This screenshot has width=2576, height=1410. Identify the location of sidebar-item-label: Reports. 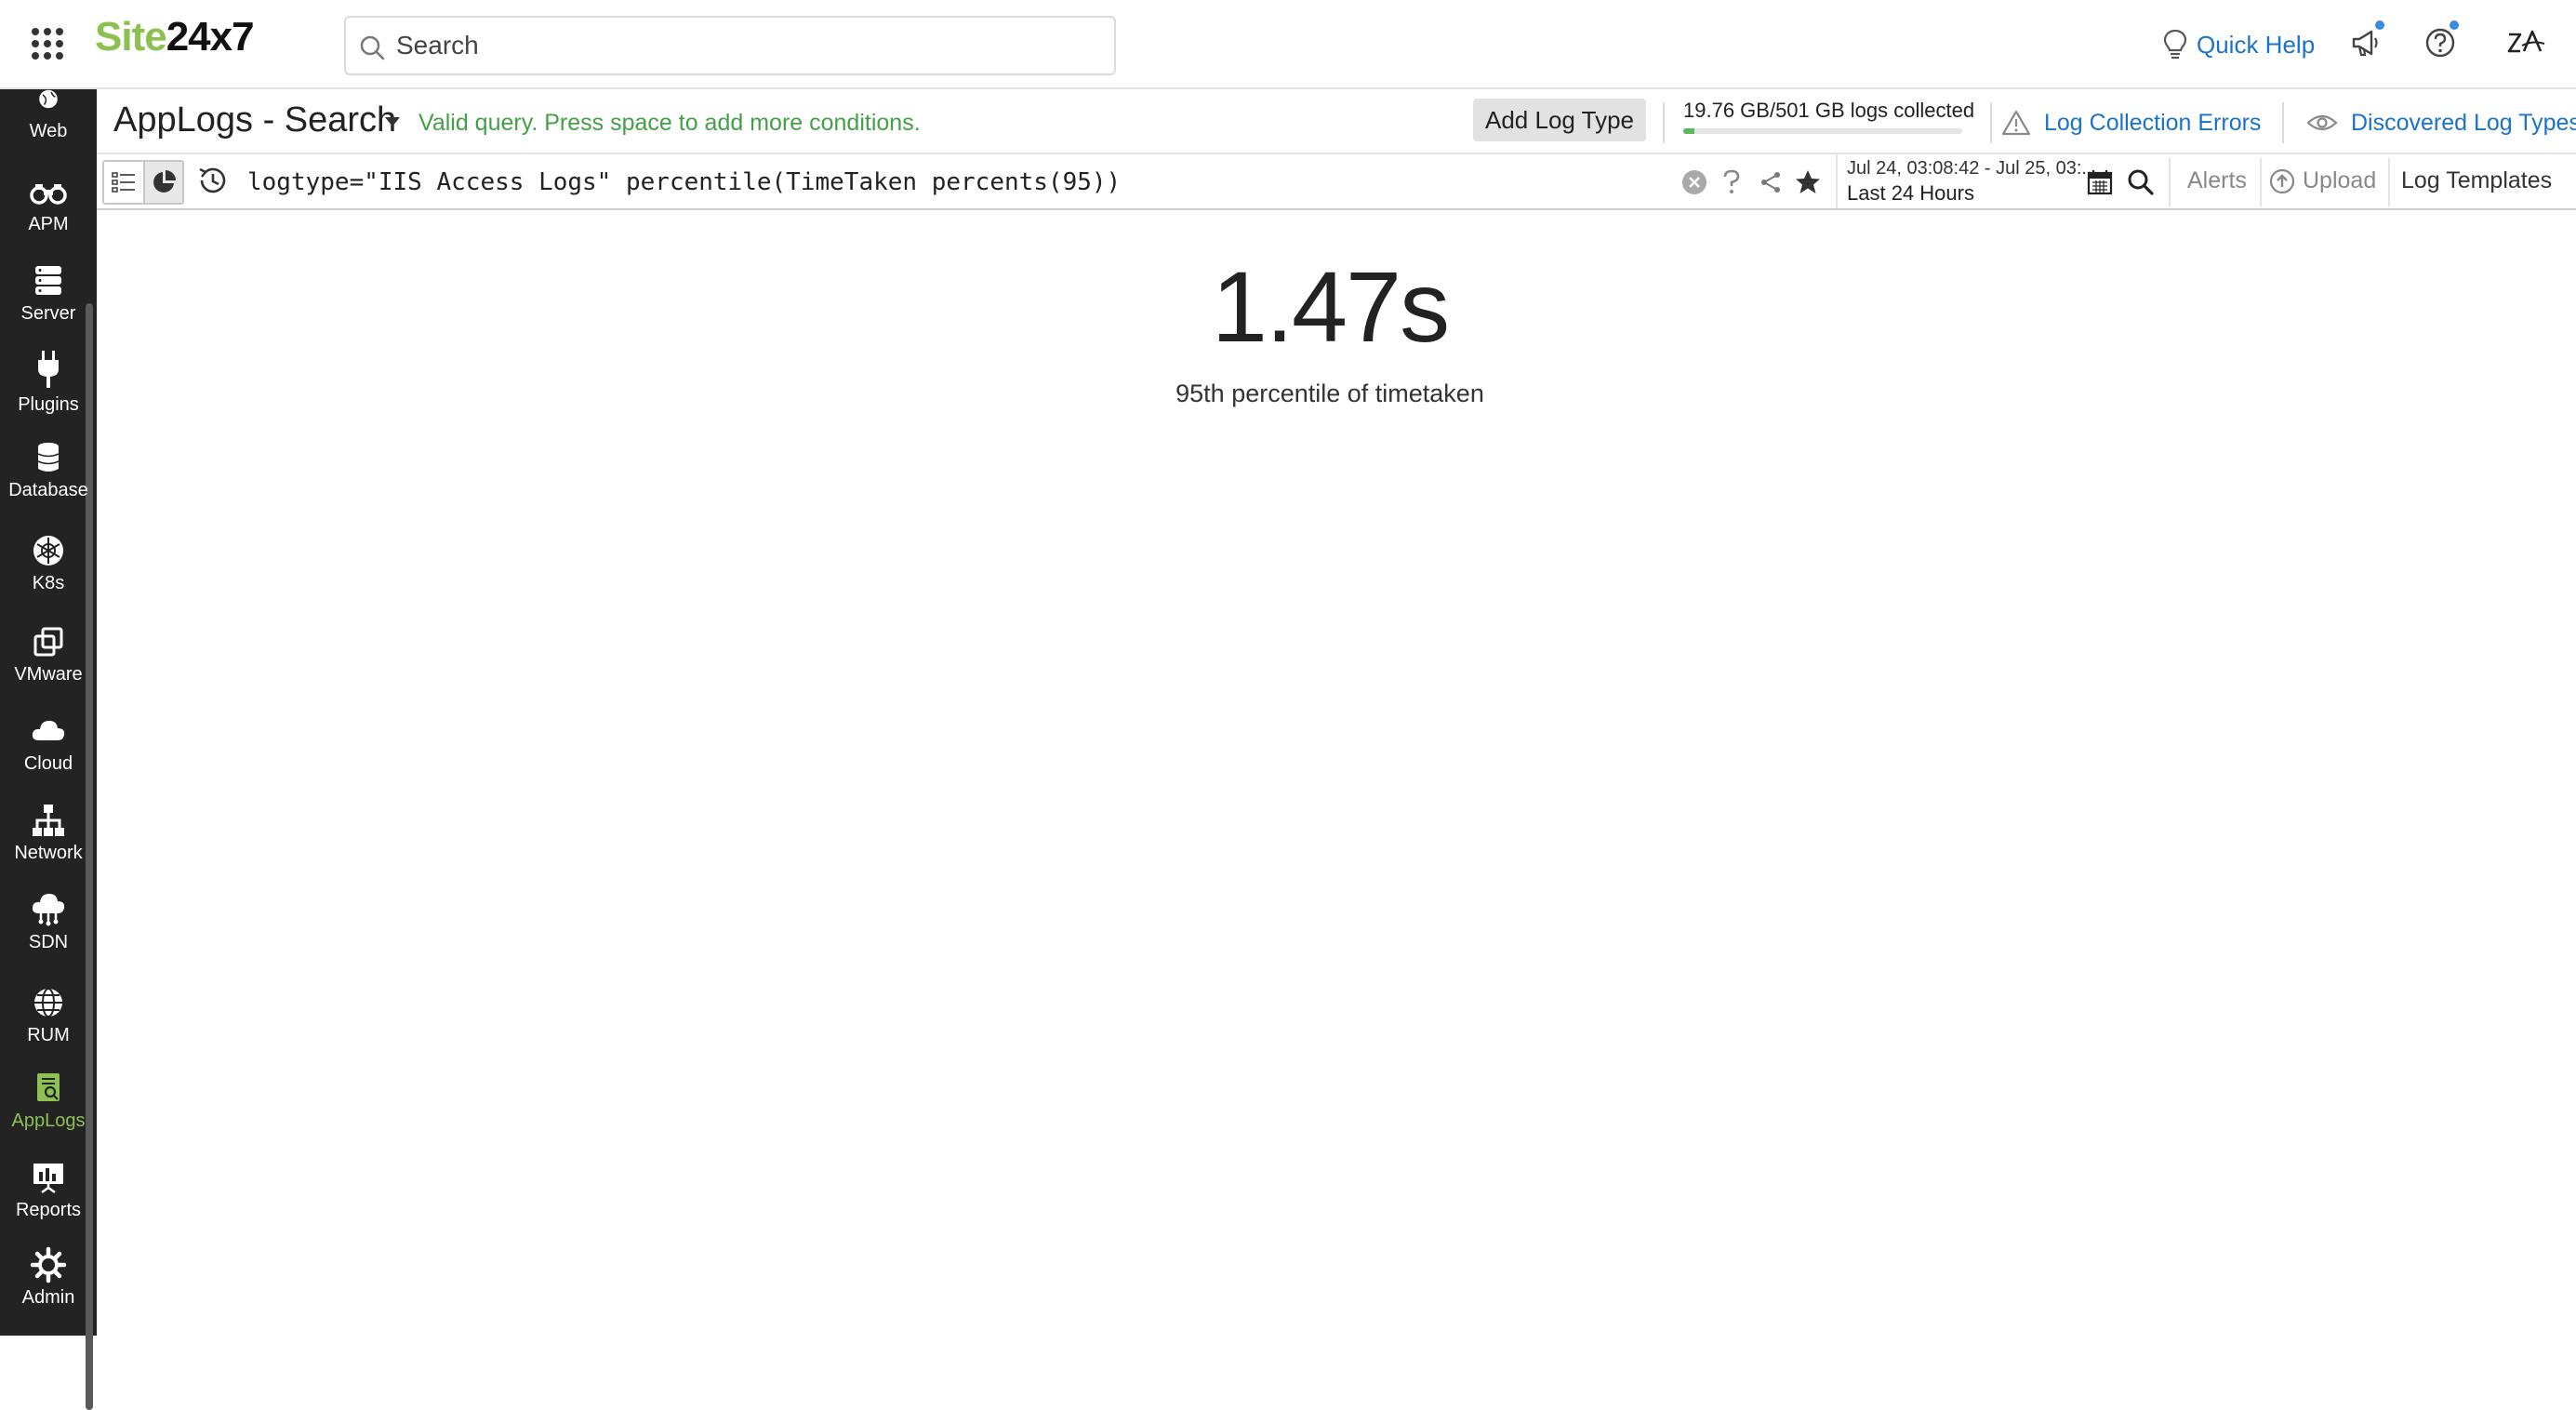
(48, 1210).